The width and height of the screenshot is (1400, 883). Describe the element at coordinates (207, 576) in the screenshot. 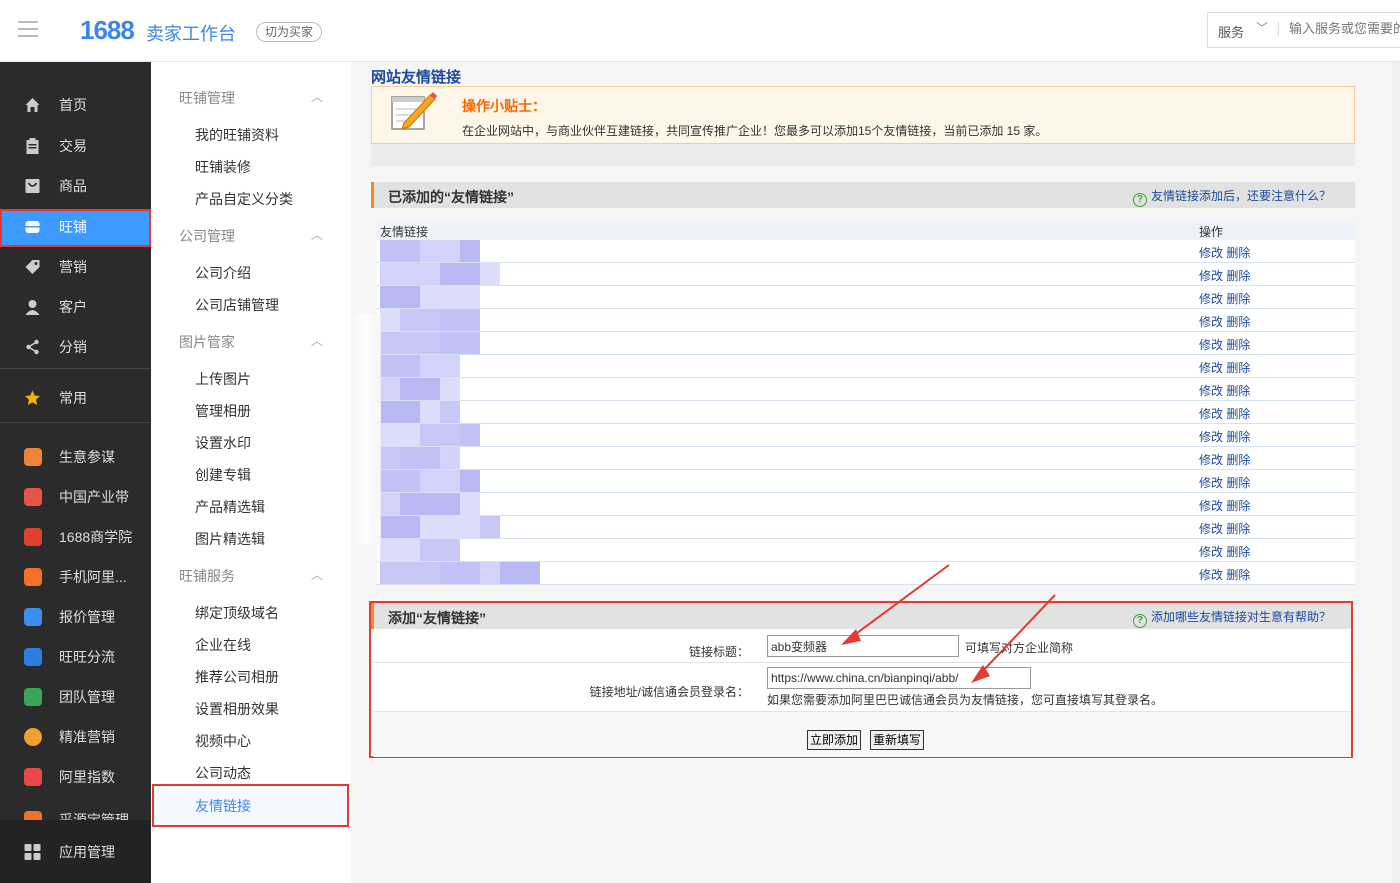

I see `subnav-group-title: 旺铺服务` at that location.